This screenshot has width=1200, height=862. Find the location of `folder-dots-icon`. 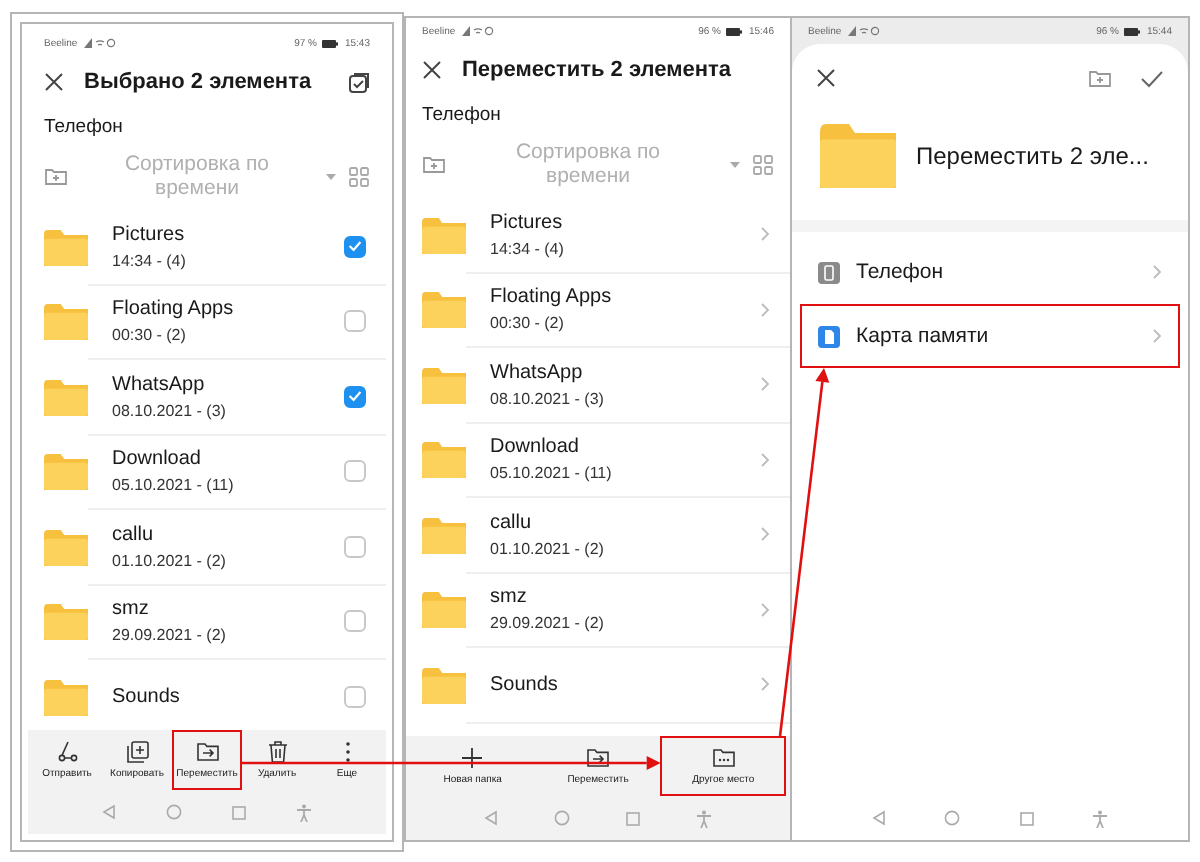

folder-dots-icon is located at coordinates (723, 758).